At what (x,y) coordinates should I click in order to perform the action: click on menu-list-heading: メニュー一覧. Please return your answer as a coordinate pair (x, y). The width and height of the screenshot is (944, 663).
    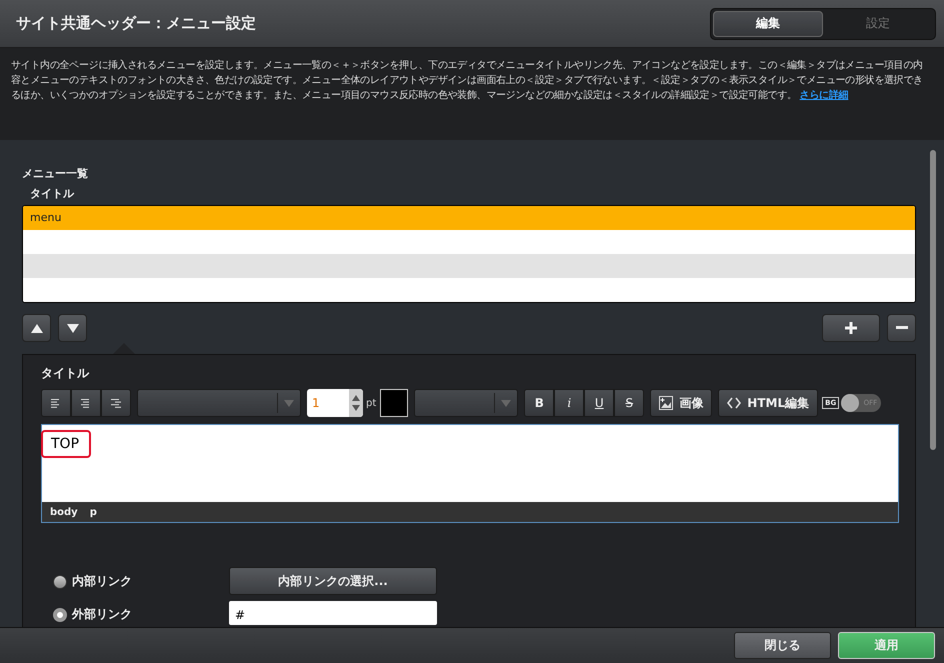
    Looking at the image, I should click on (55, 173).